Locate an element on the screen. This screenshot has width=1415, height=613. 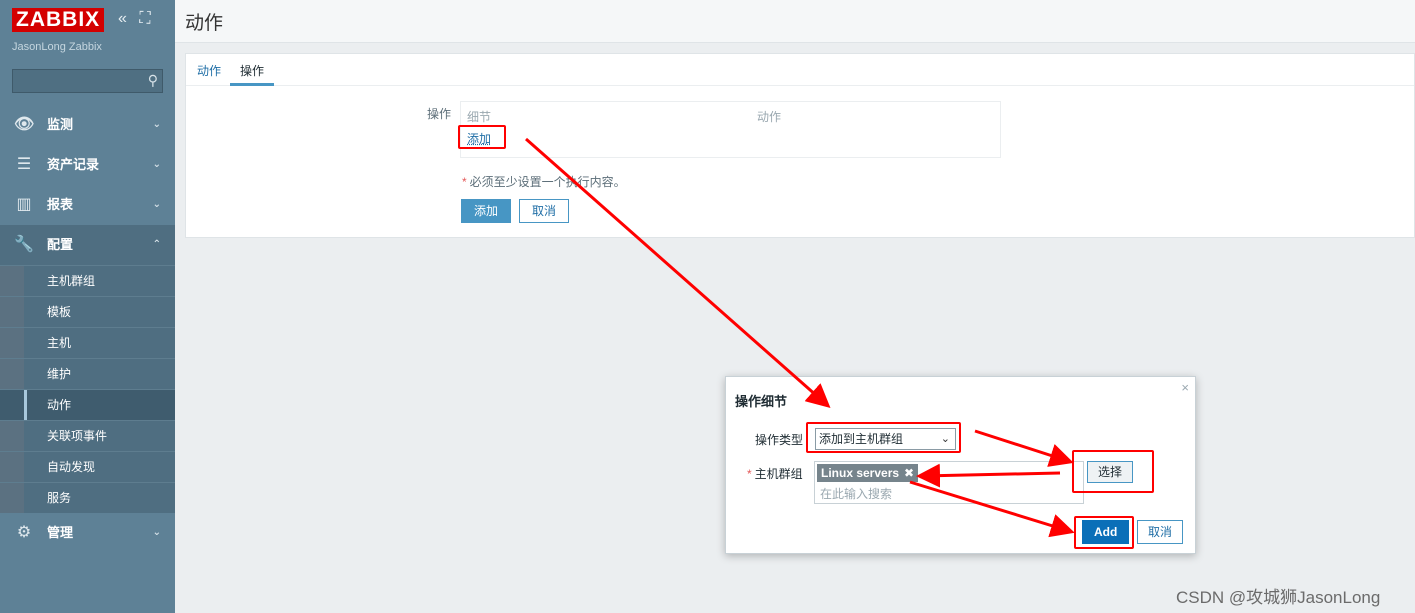
fullscreen-icon: ⛶ is located at coordinates (144, 18).